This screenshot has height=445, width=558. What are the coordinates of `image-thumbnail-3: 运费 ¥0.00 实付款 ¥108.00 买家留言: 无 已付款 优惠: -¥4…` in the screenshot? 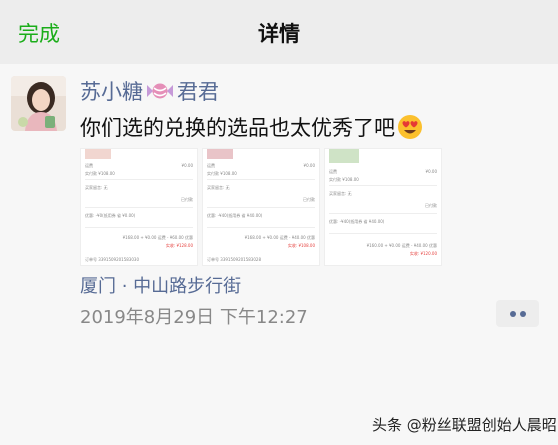 It's located at (383, 207).